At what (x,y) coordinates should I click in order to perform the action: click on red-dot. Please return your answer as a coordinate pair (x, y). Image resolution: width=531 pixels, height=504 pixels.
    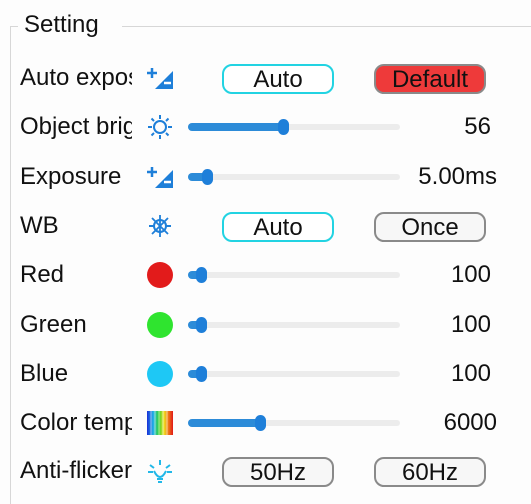
    Looking at the image, I should click on (160, 275).